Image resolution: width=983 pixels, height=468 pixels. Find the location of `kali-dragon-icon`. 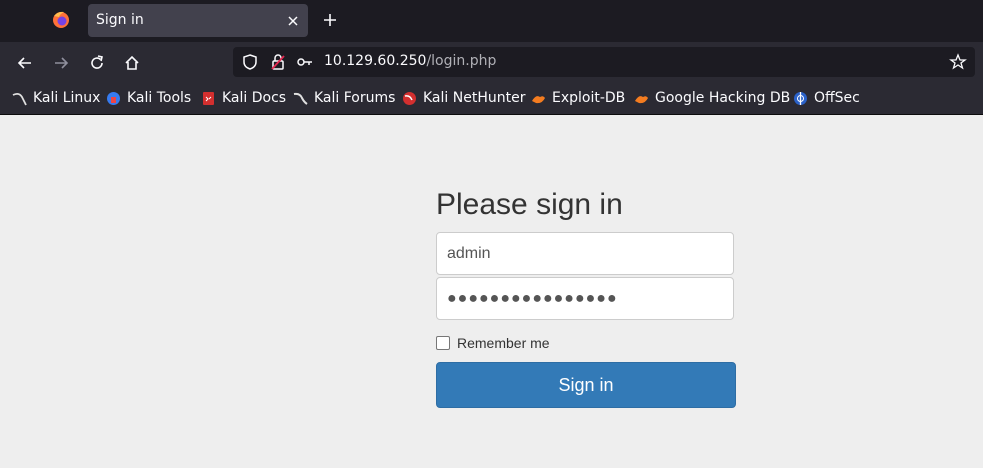

kali-dragon-icon is located at coordinates (19, 98).